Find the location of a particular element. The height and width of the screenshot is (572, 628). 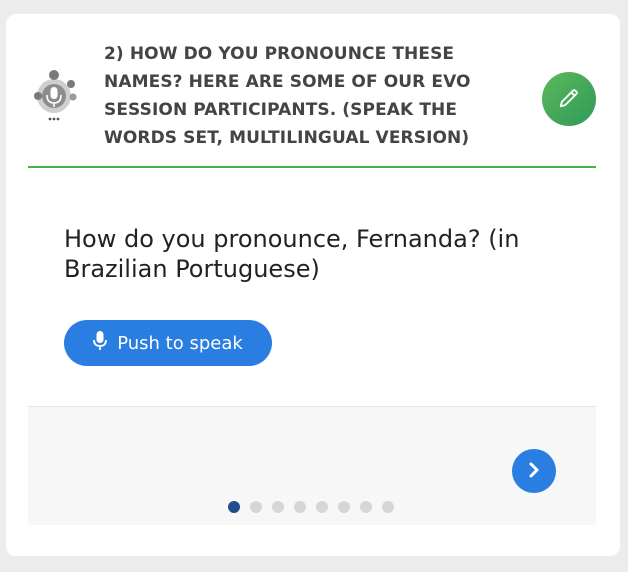

header-divider is located at coordinates (312, 167).